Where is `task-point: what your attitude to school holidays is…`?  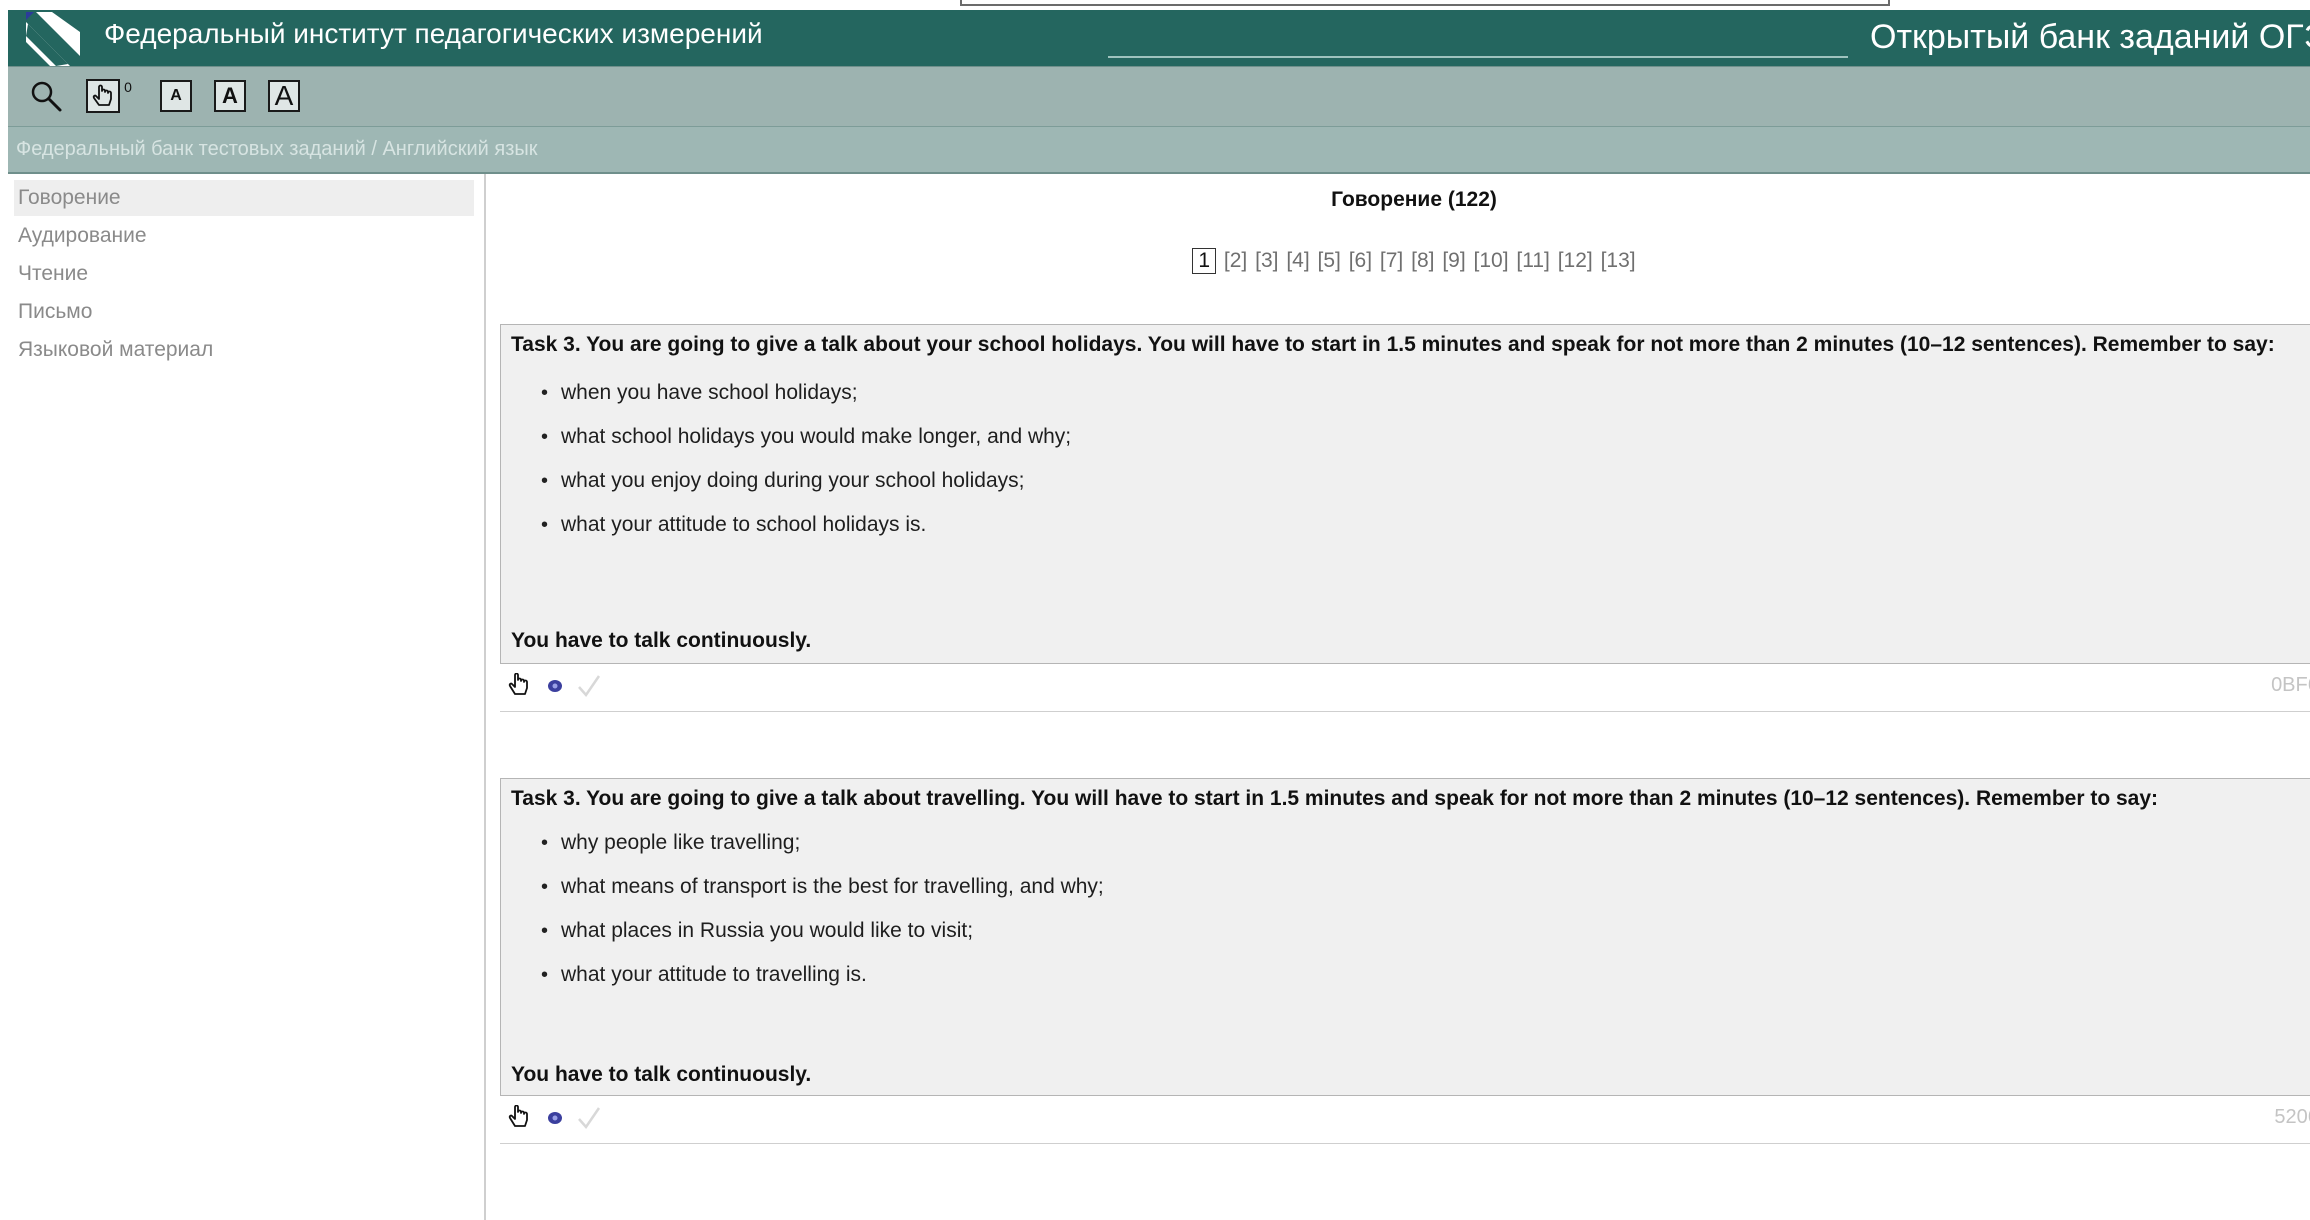
task-point: what your attitude to school holidays is… is located at coordinates (1425, 525).